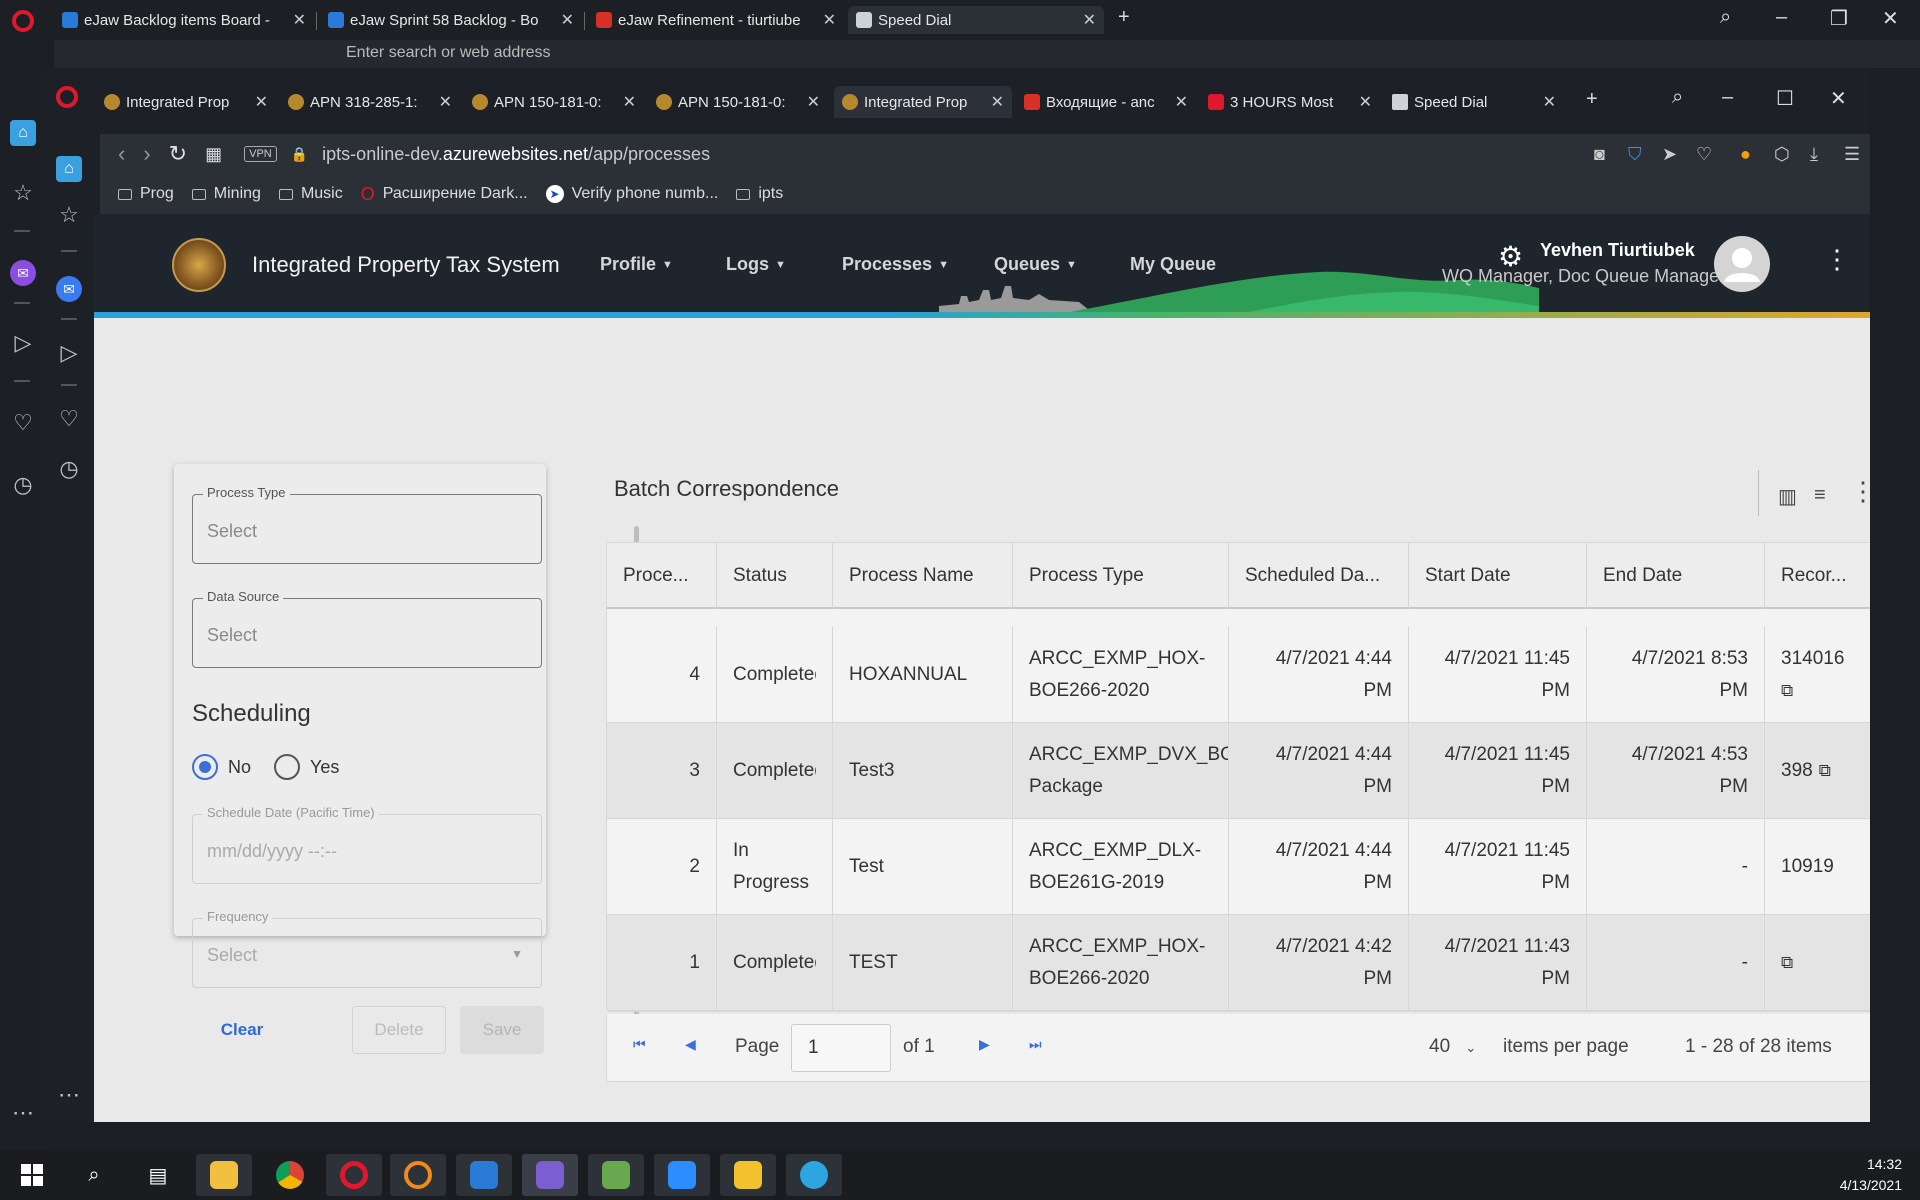 The height and width of the screenshot is (1200, 1920). What do you see at coordinates (146, 154) in the screenshot?
I see `forward-icon: ›` at bounding box center [146, 154].